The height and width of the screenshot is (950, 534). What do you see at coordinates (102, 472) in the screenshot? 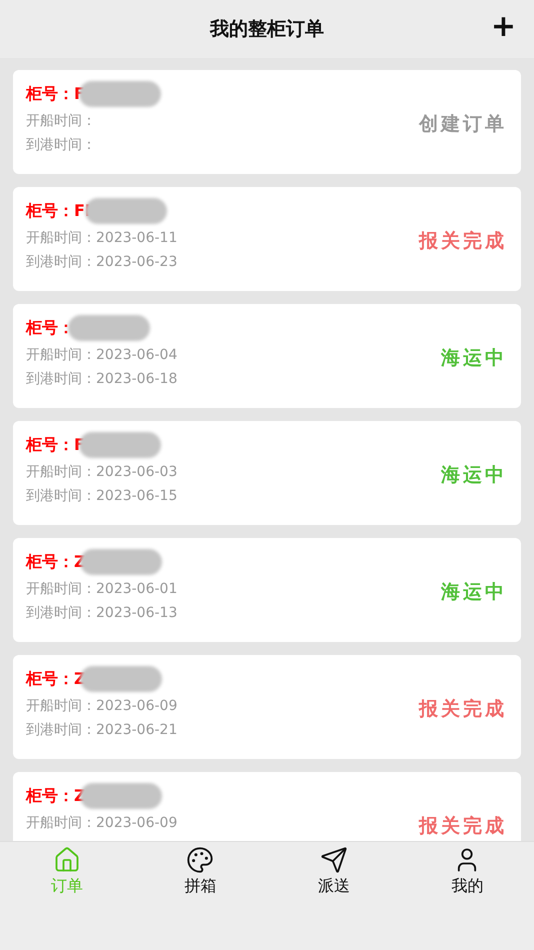
I see `departure-time: 开船时间：2023-06-03` at bounding box center [102, 472].